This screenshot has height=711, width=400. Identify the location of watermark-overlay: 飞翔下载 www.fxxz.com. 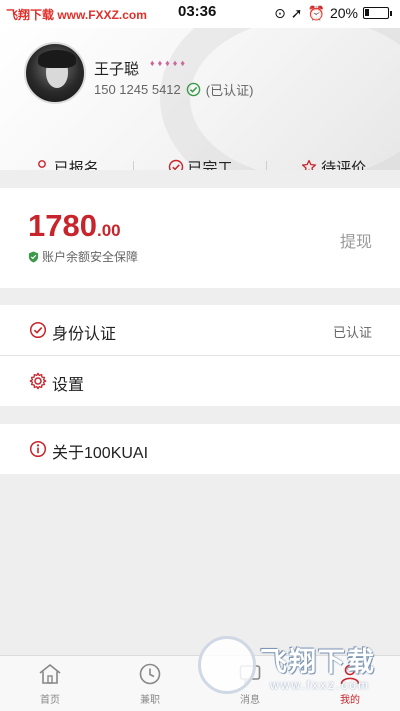
(295, 670).